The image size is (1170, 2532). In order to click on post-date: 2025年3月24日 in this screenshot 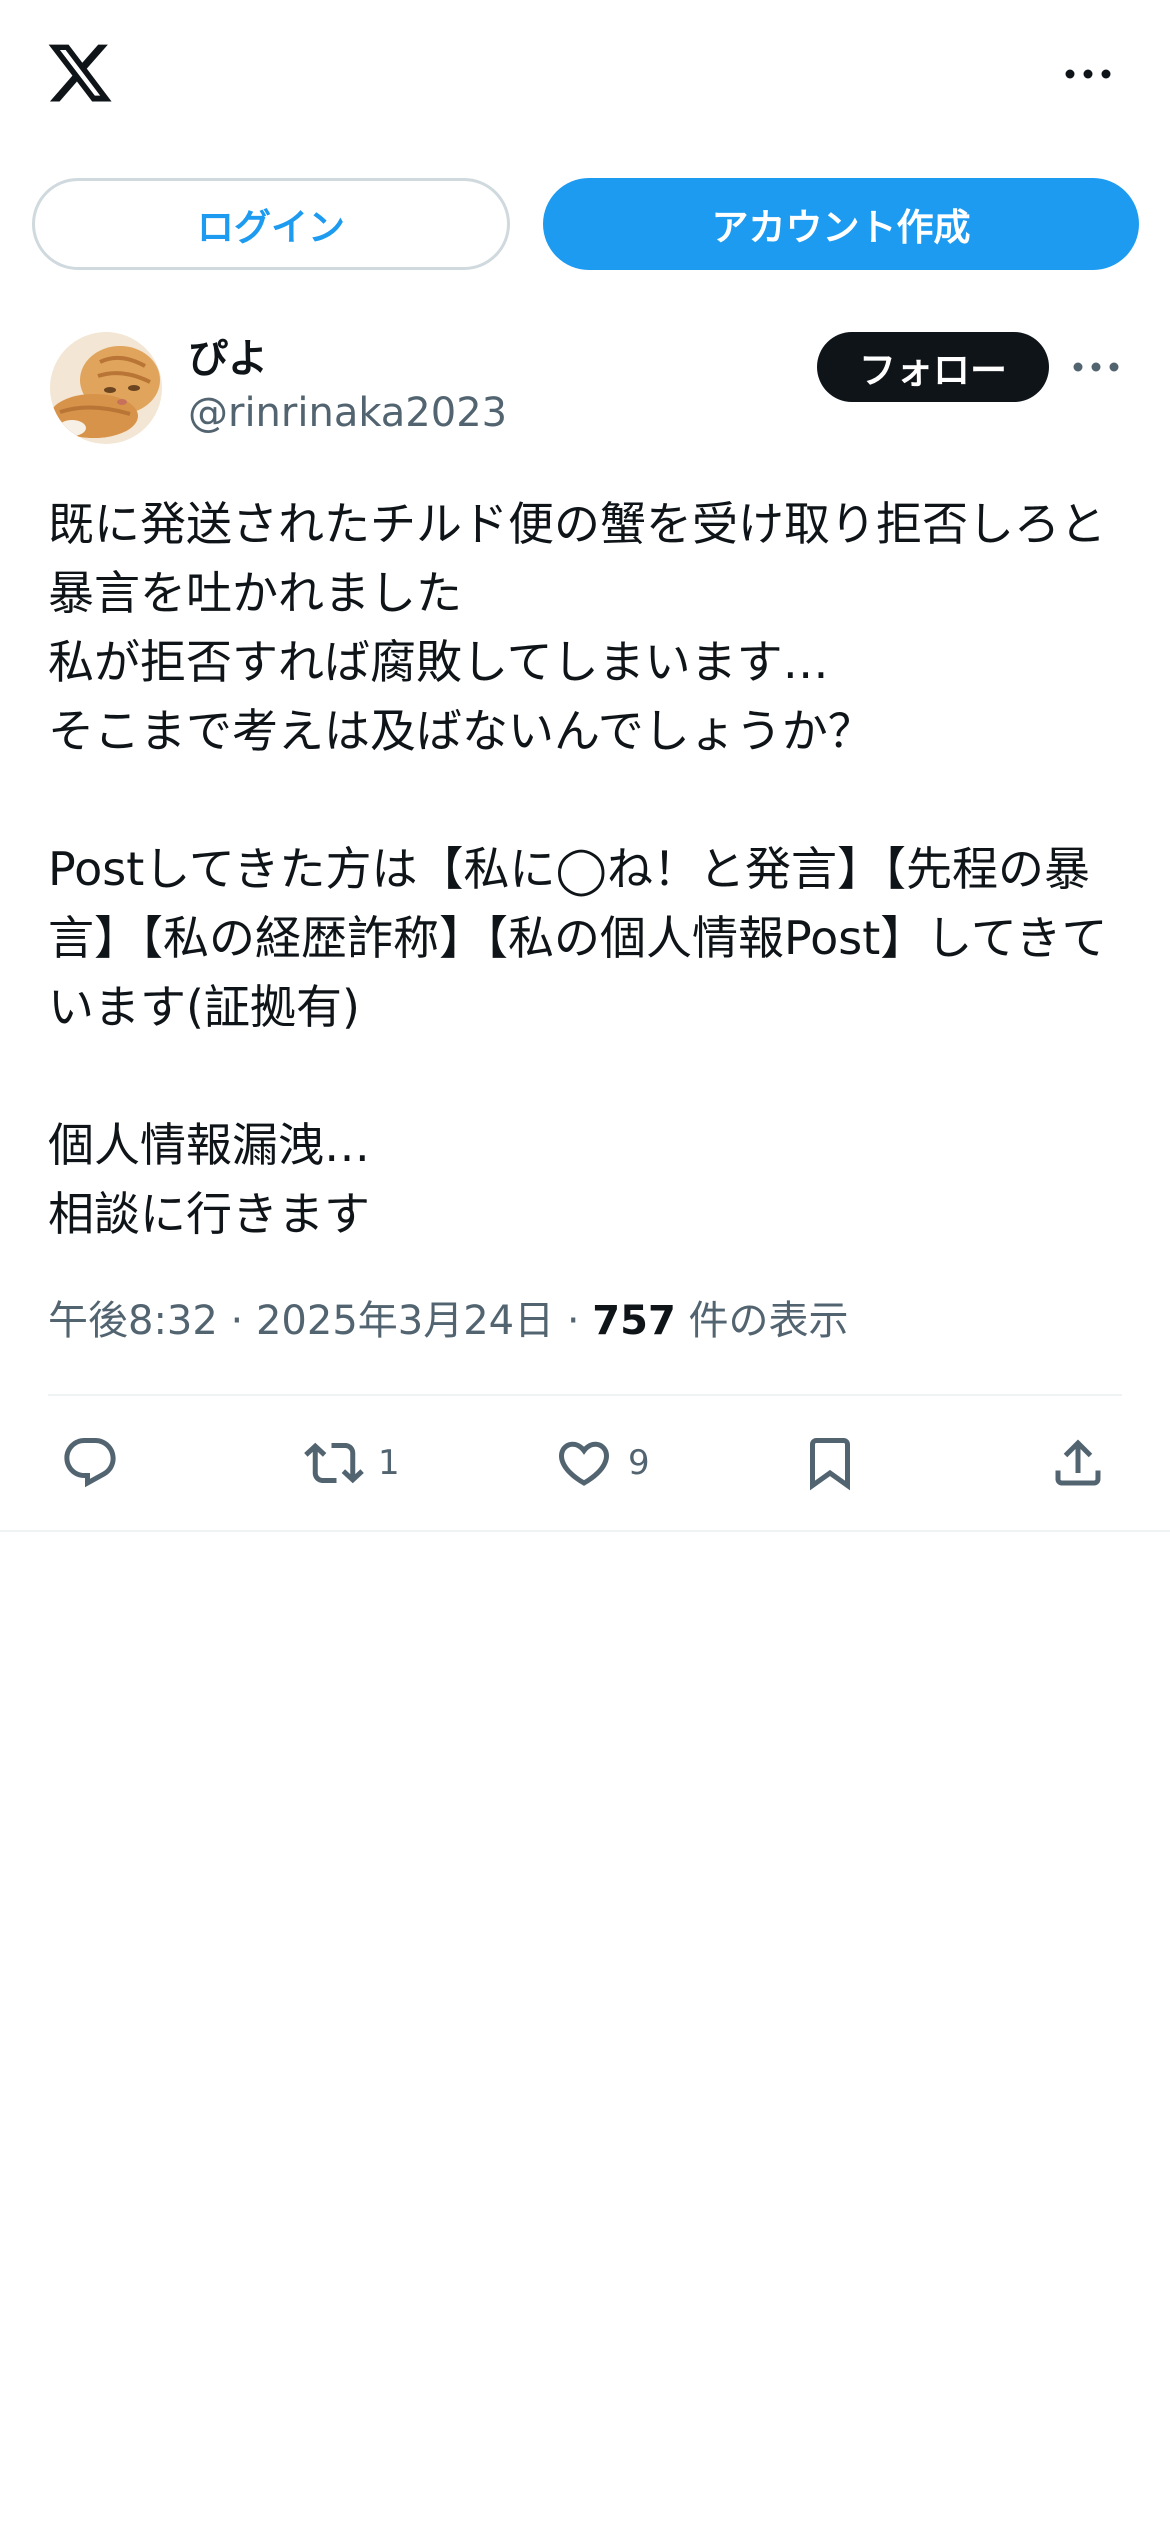, I will do `click(405, 1321)`.